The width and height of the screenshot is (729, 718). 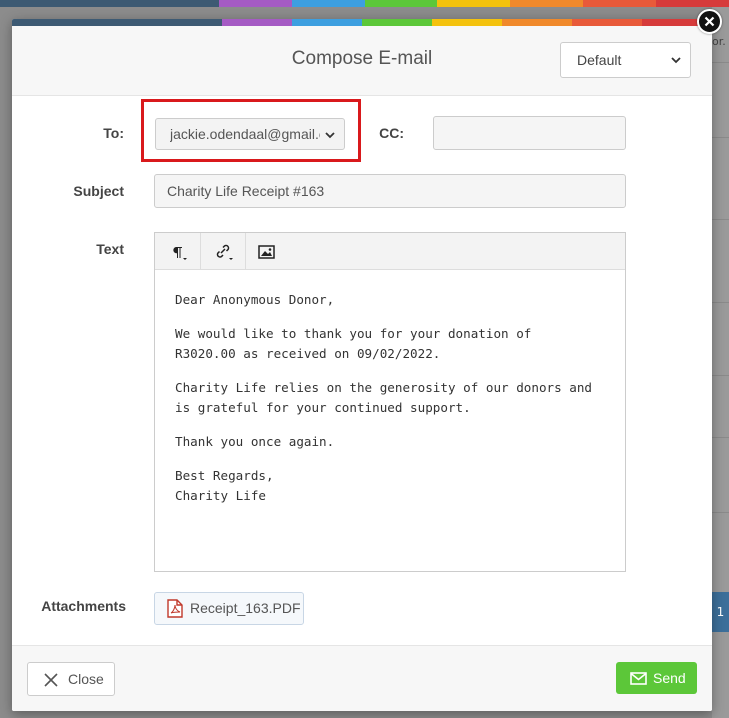 What do you see at coordinates (599, 60) in the screenshot?
I see `template-select-value: Default` at bounding box center [599, 60].